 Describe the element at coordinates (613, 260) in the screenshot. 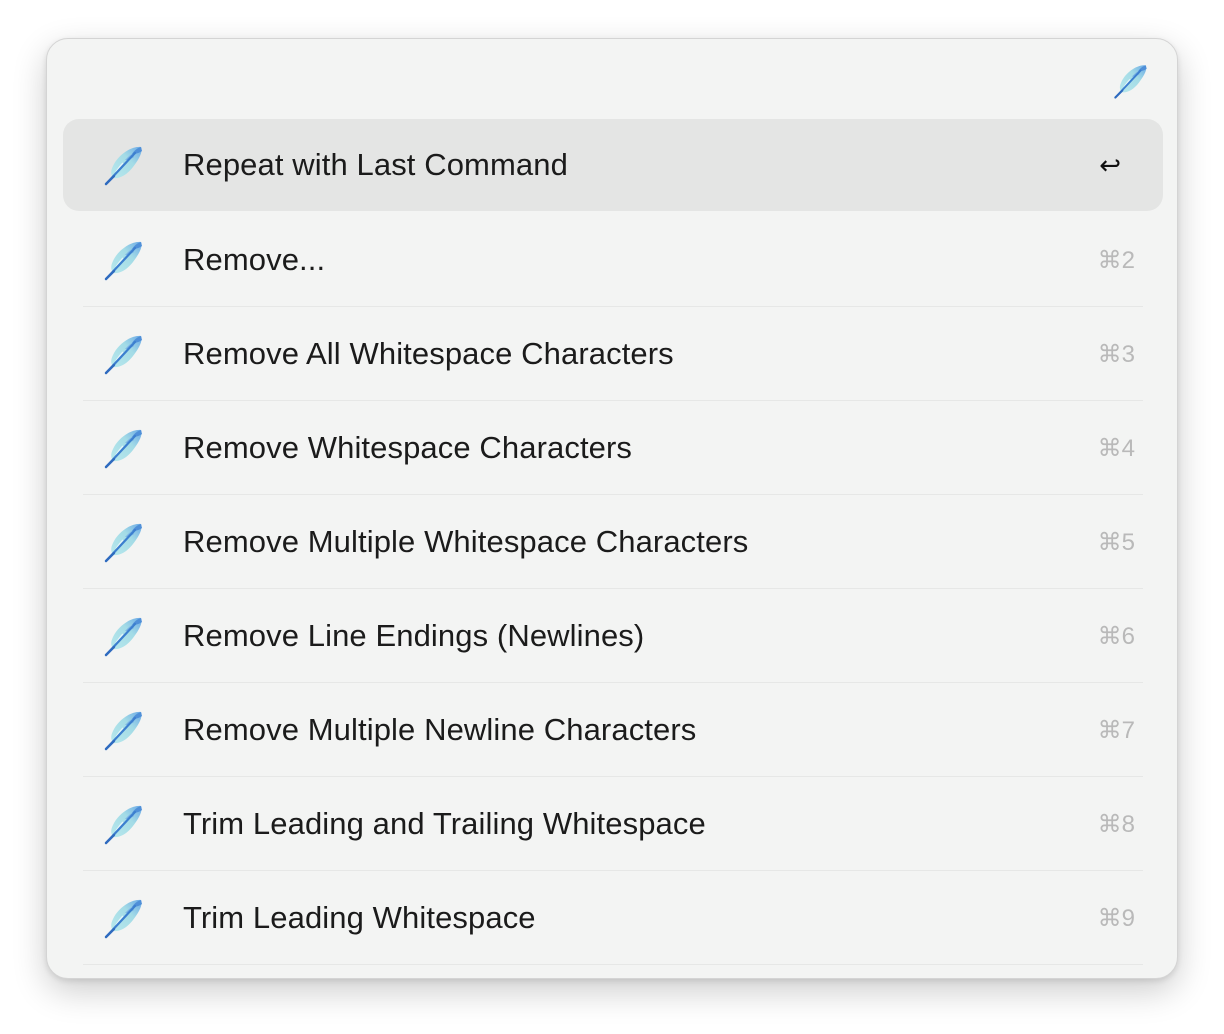

I see `command-item: Remove... ⌘2` at that location.